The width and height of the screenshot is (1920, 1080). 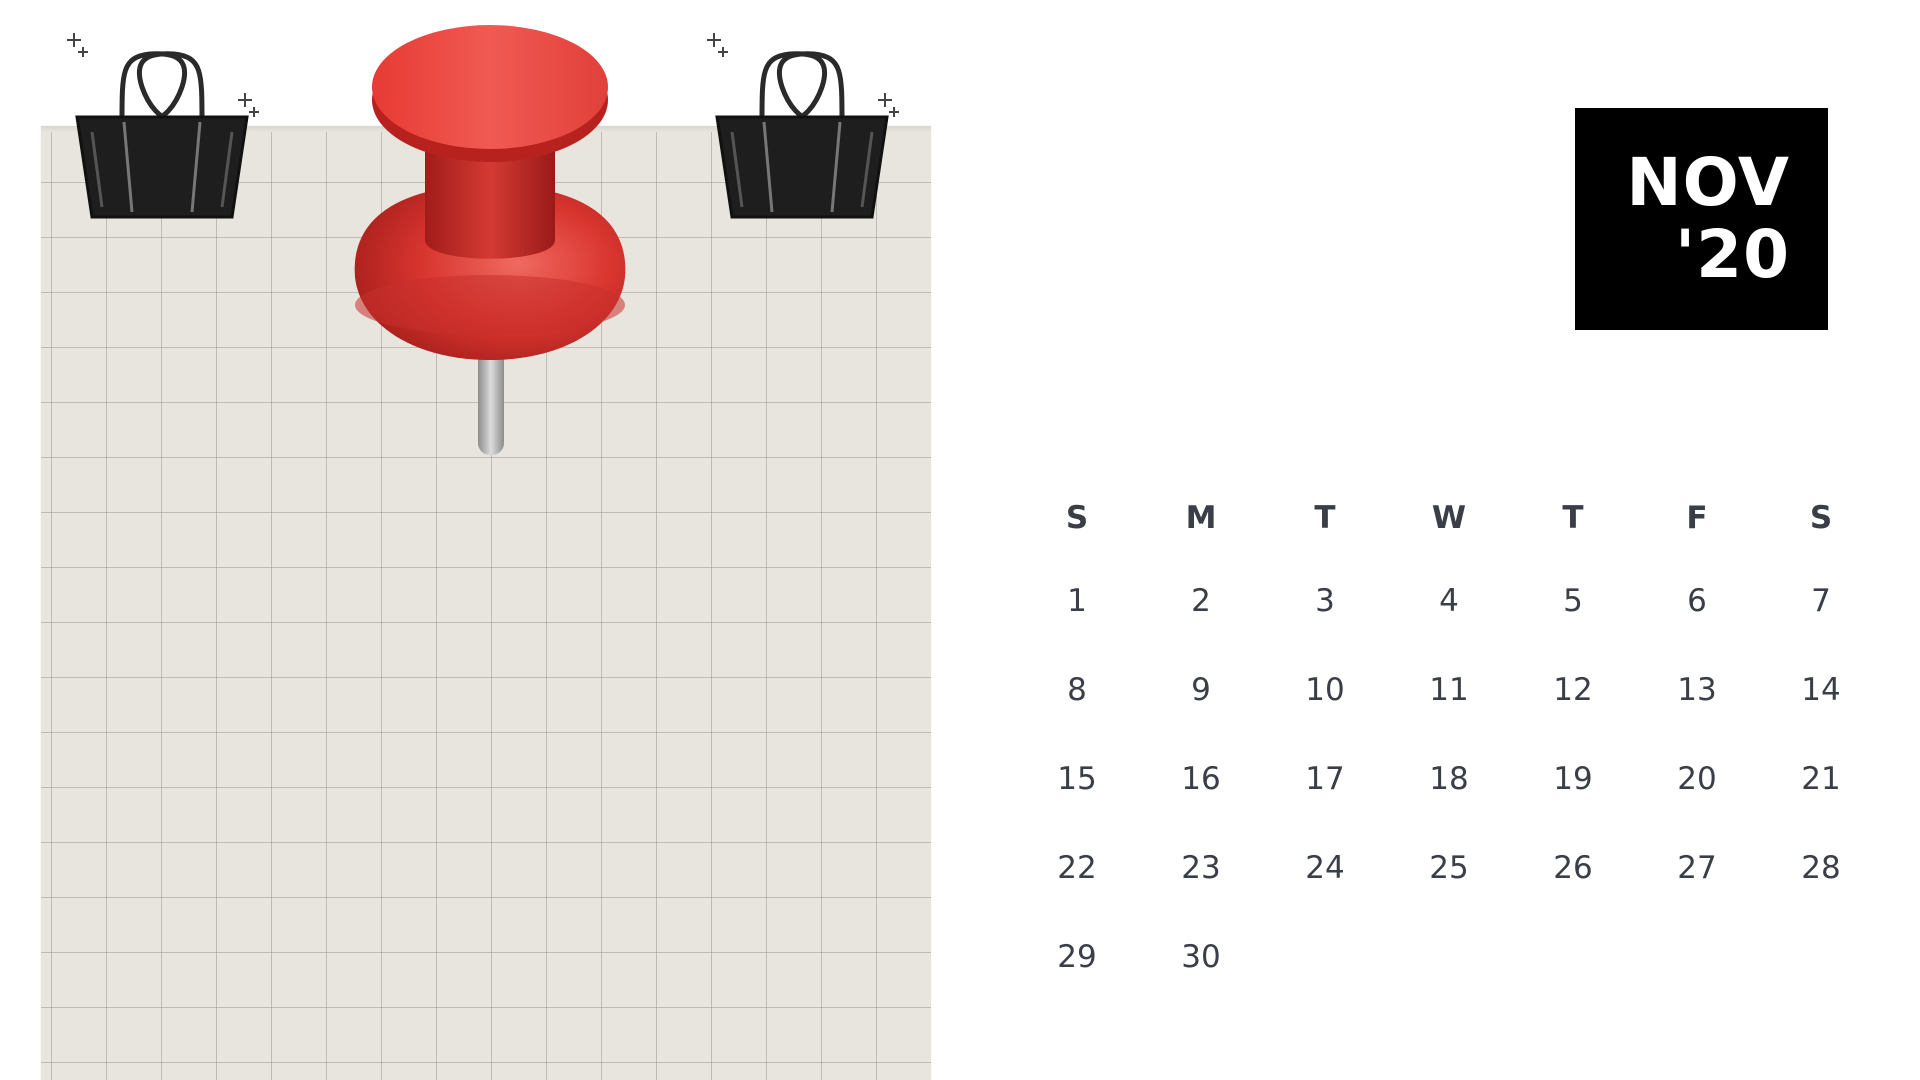 I want to click on day-cell: 22, so click(x=1077, y=867).